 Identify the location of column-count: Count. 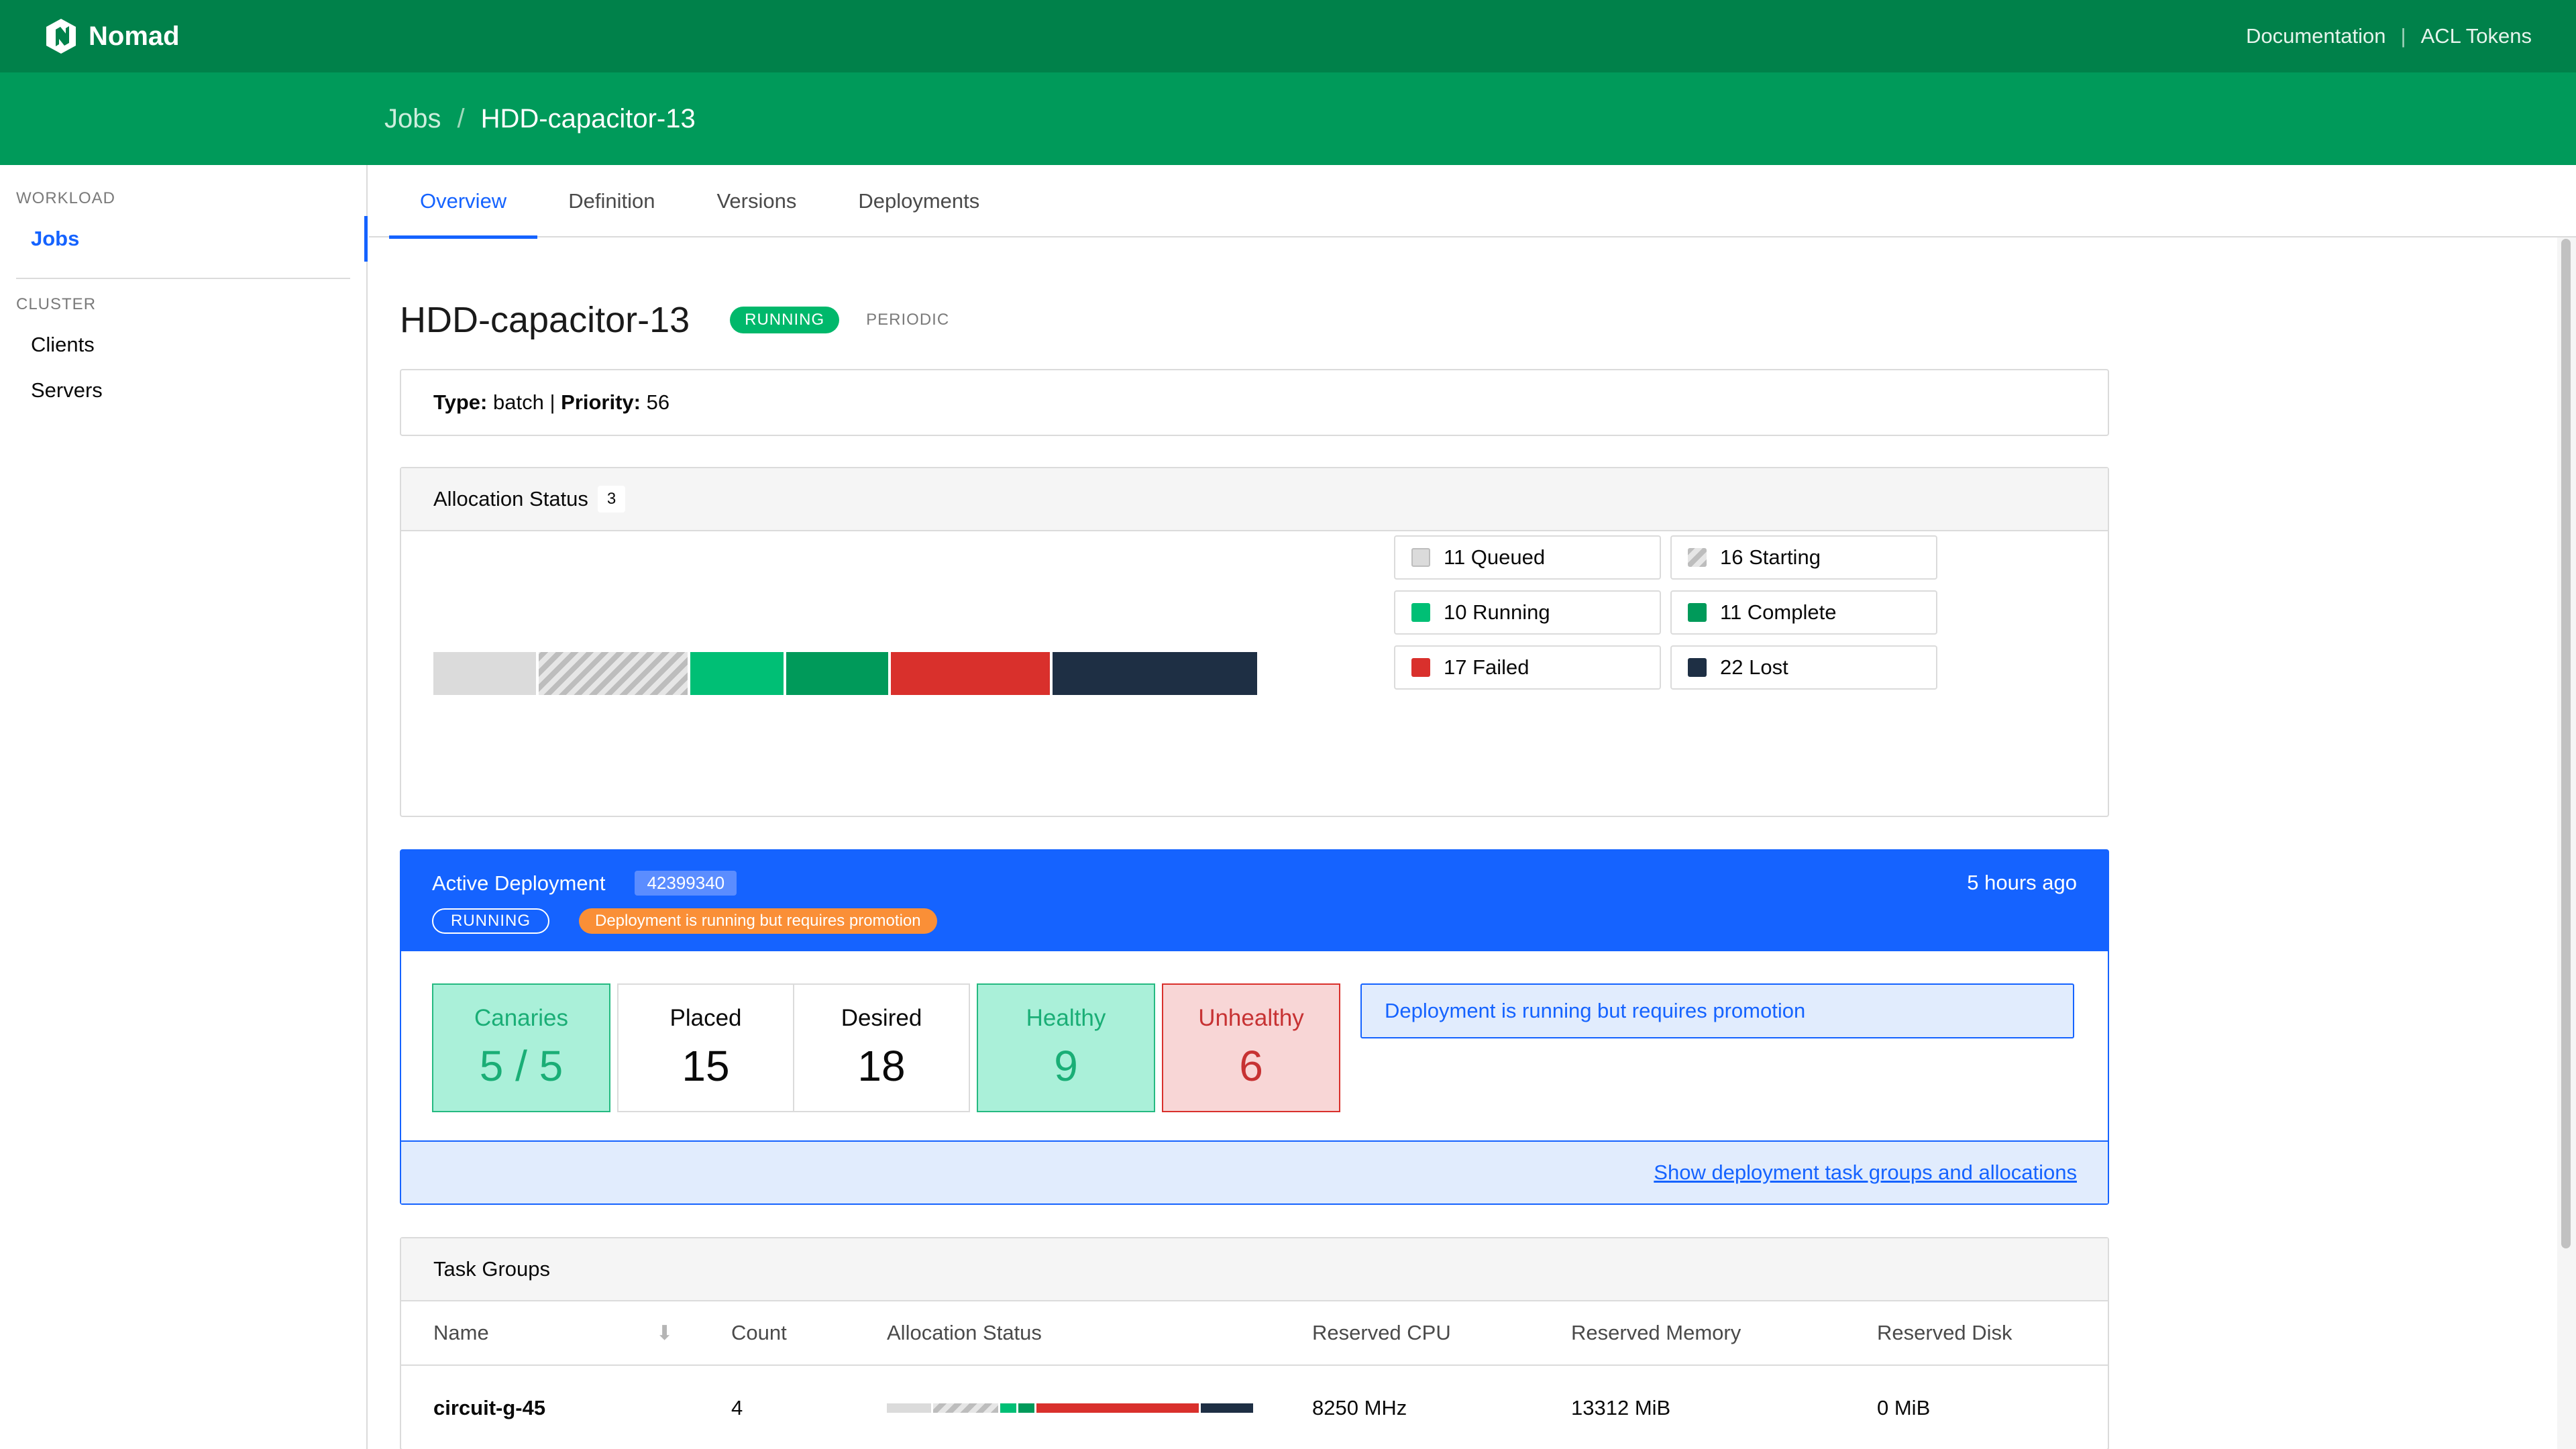
(759, 1332).